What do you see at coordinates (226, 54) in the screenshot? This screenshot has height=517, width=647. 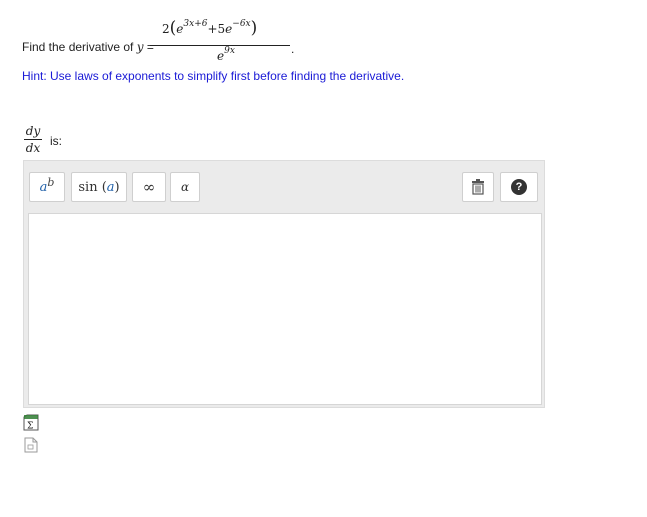 I see `denominator: e9x` at bounding box center [226, 54].